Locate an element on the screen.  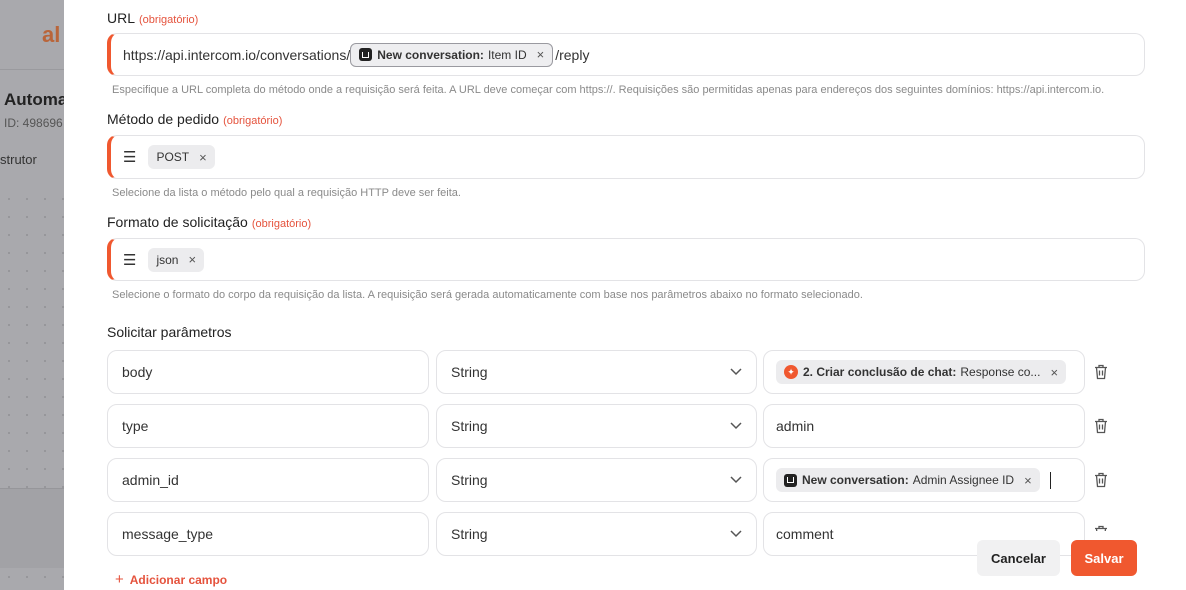
chip-value: Item ID is located at coordinates (507, 54).